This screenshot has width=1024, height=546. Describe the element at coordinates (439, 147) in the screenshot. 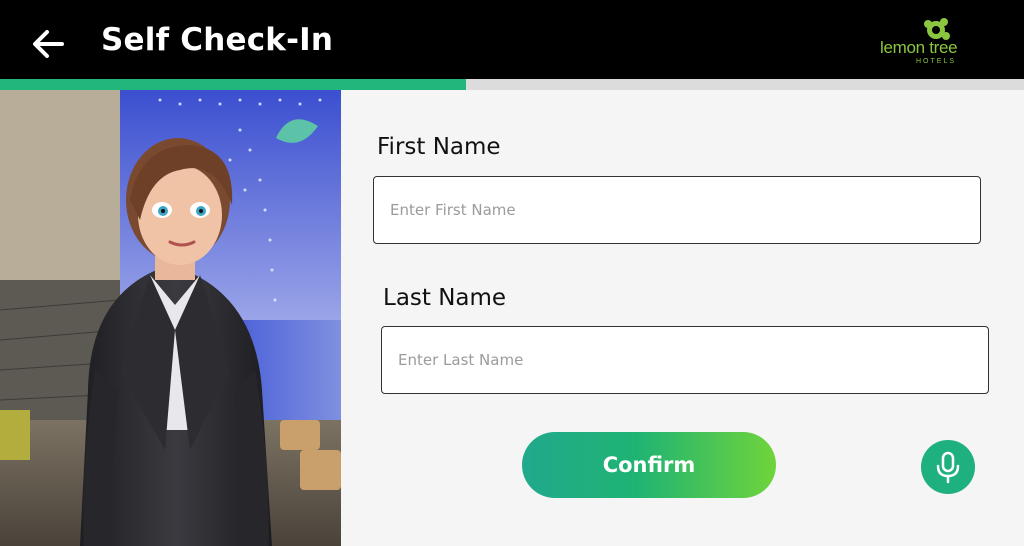

I see `first-name-label: First Name` at that location.